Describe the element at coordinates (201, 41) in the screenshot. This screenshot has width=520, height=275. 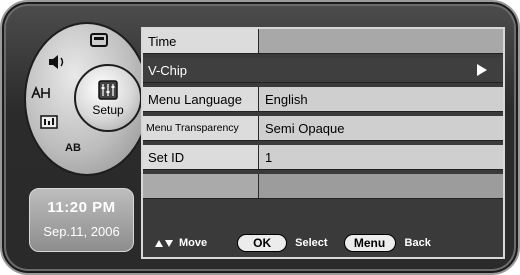
I see `menu-item-label: Time` at that location.